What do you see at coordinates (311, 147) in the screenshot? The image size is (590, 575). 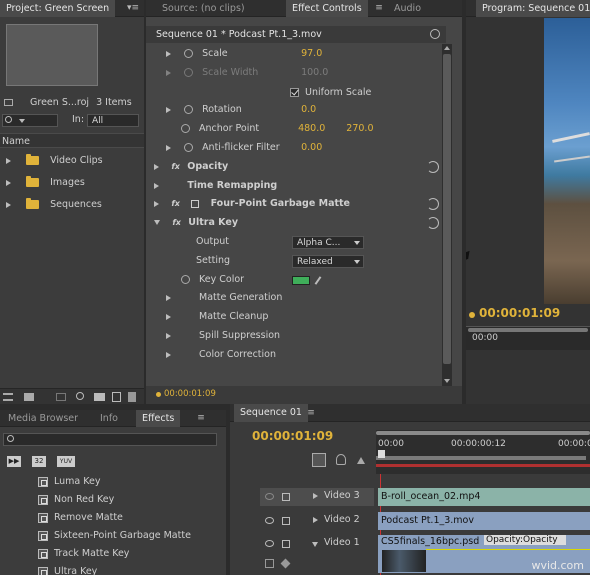 I see `anti-flicker-value: 0.00` at bounding box center [311, 147].